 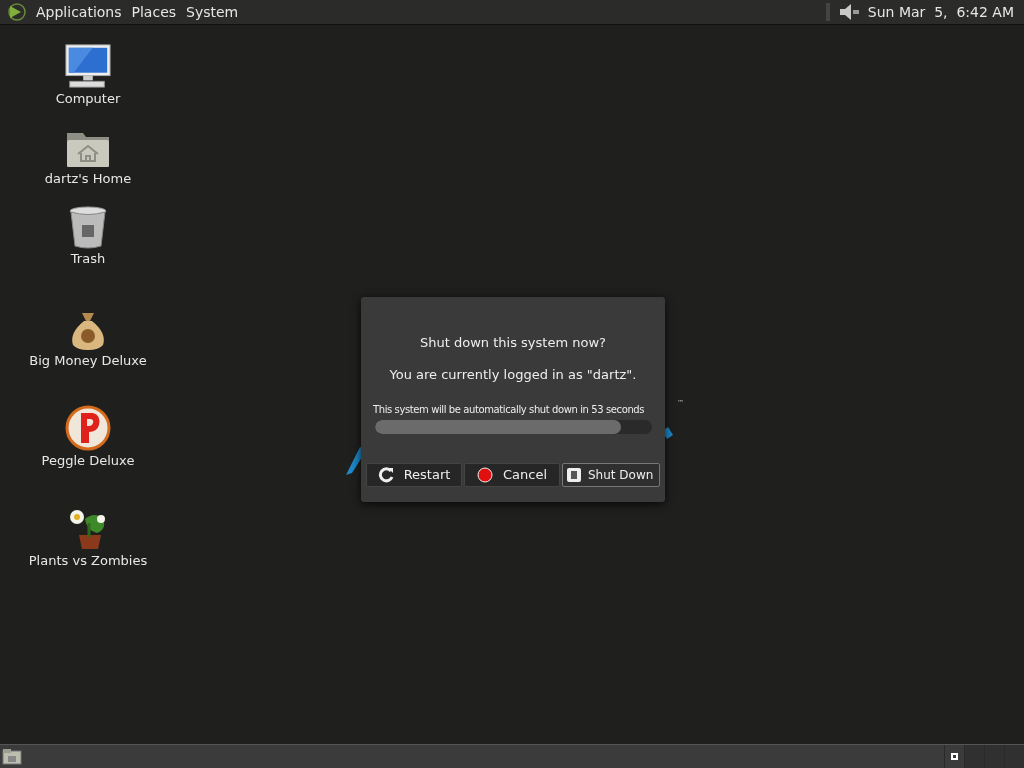 What do you see at coordinates (513, 374) in the screenshot?
I see `dialog-message: You are currently logged in as "dartz".` at bounding box center [513, 374].